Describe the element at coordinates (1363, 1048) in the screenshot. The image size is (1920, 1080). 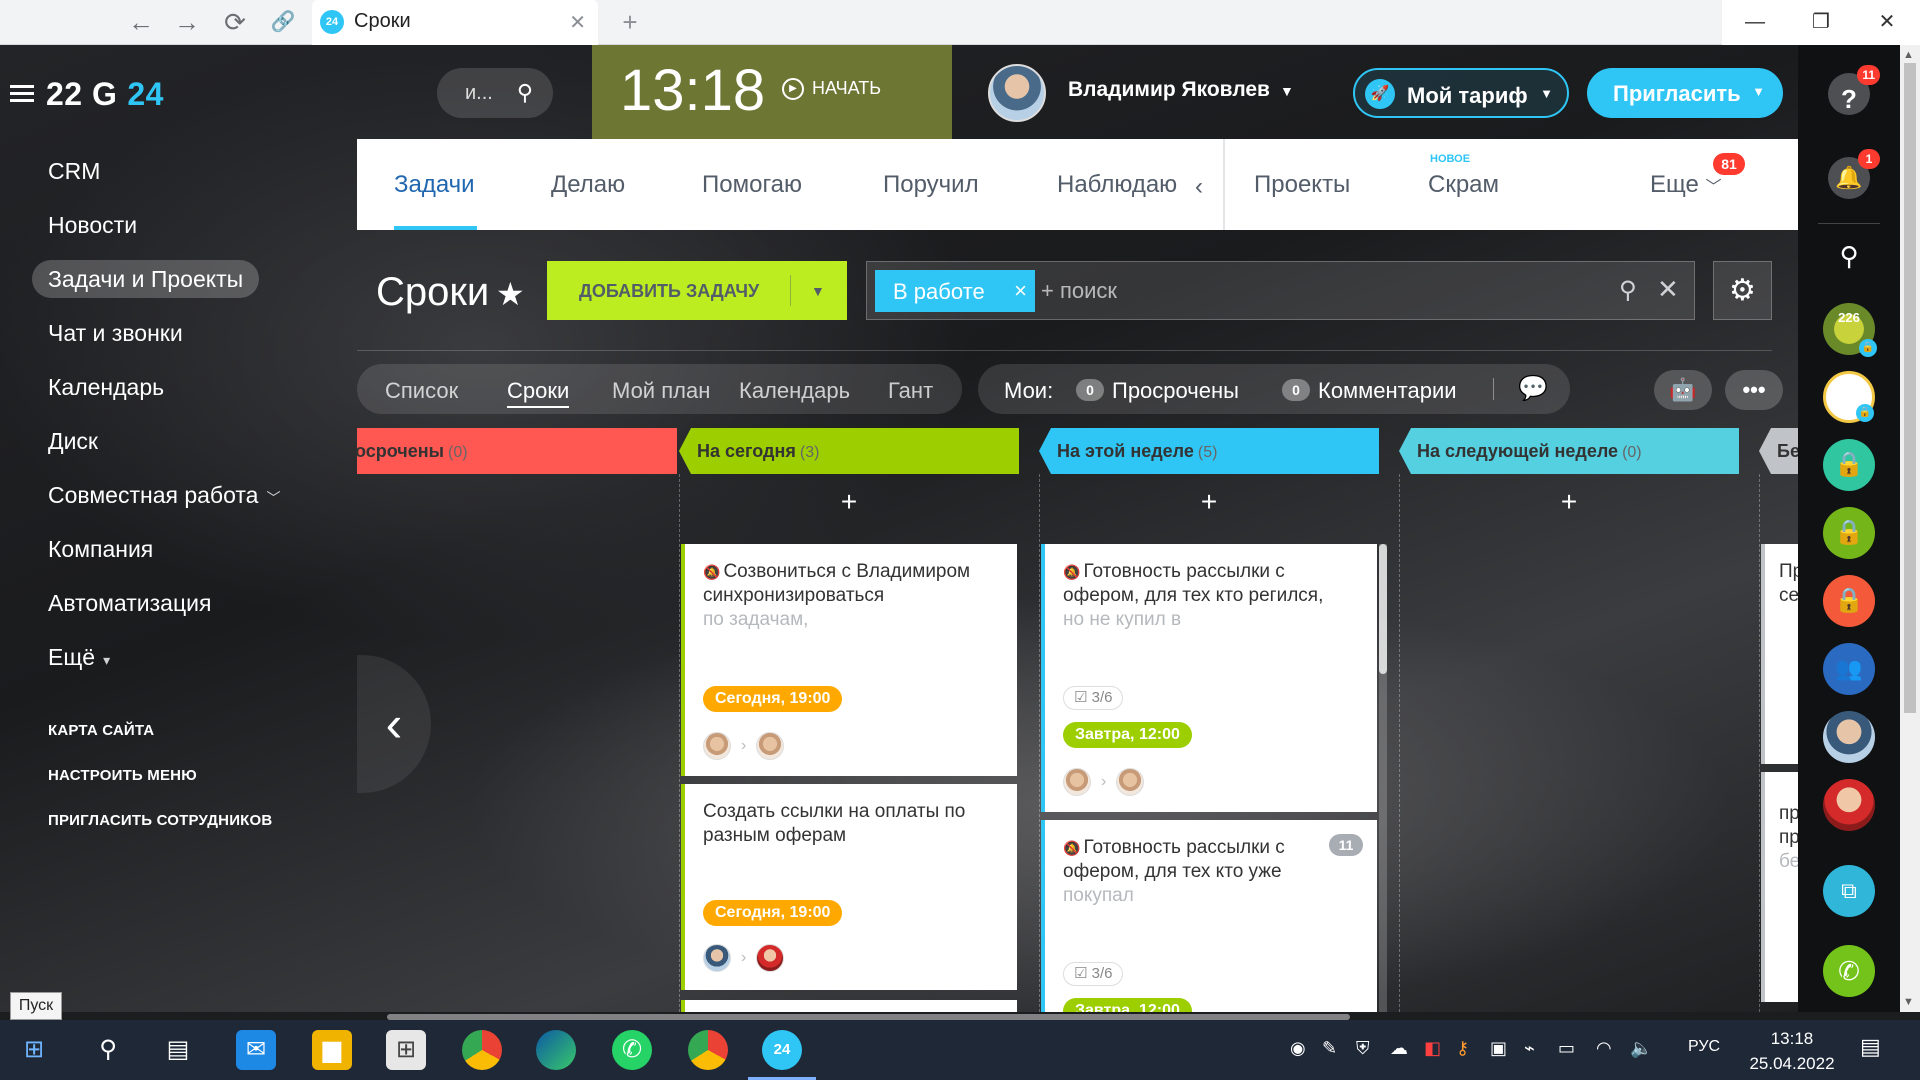
I see `shield-tray-icon: ⛨` at that location.